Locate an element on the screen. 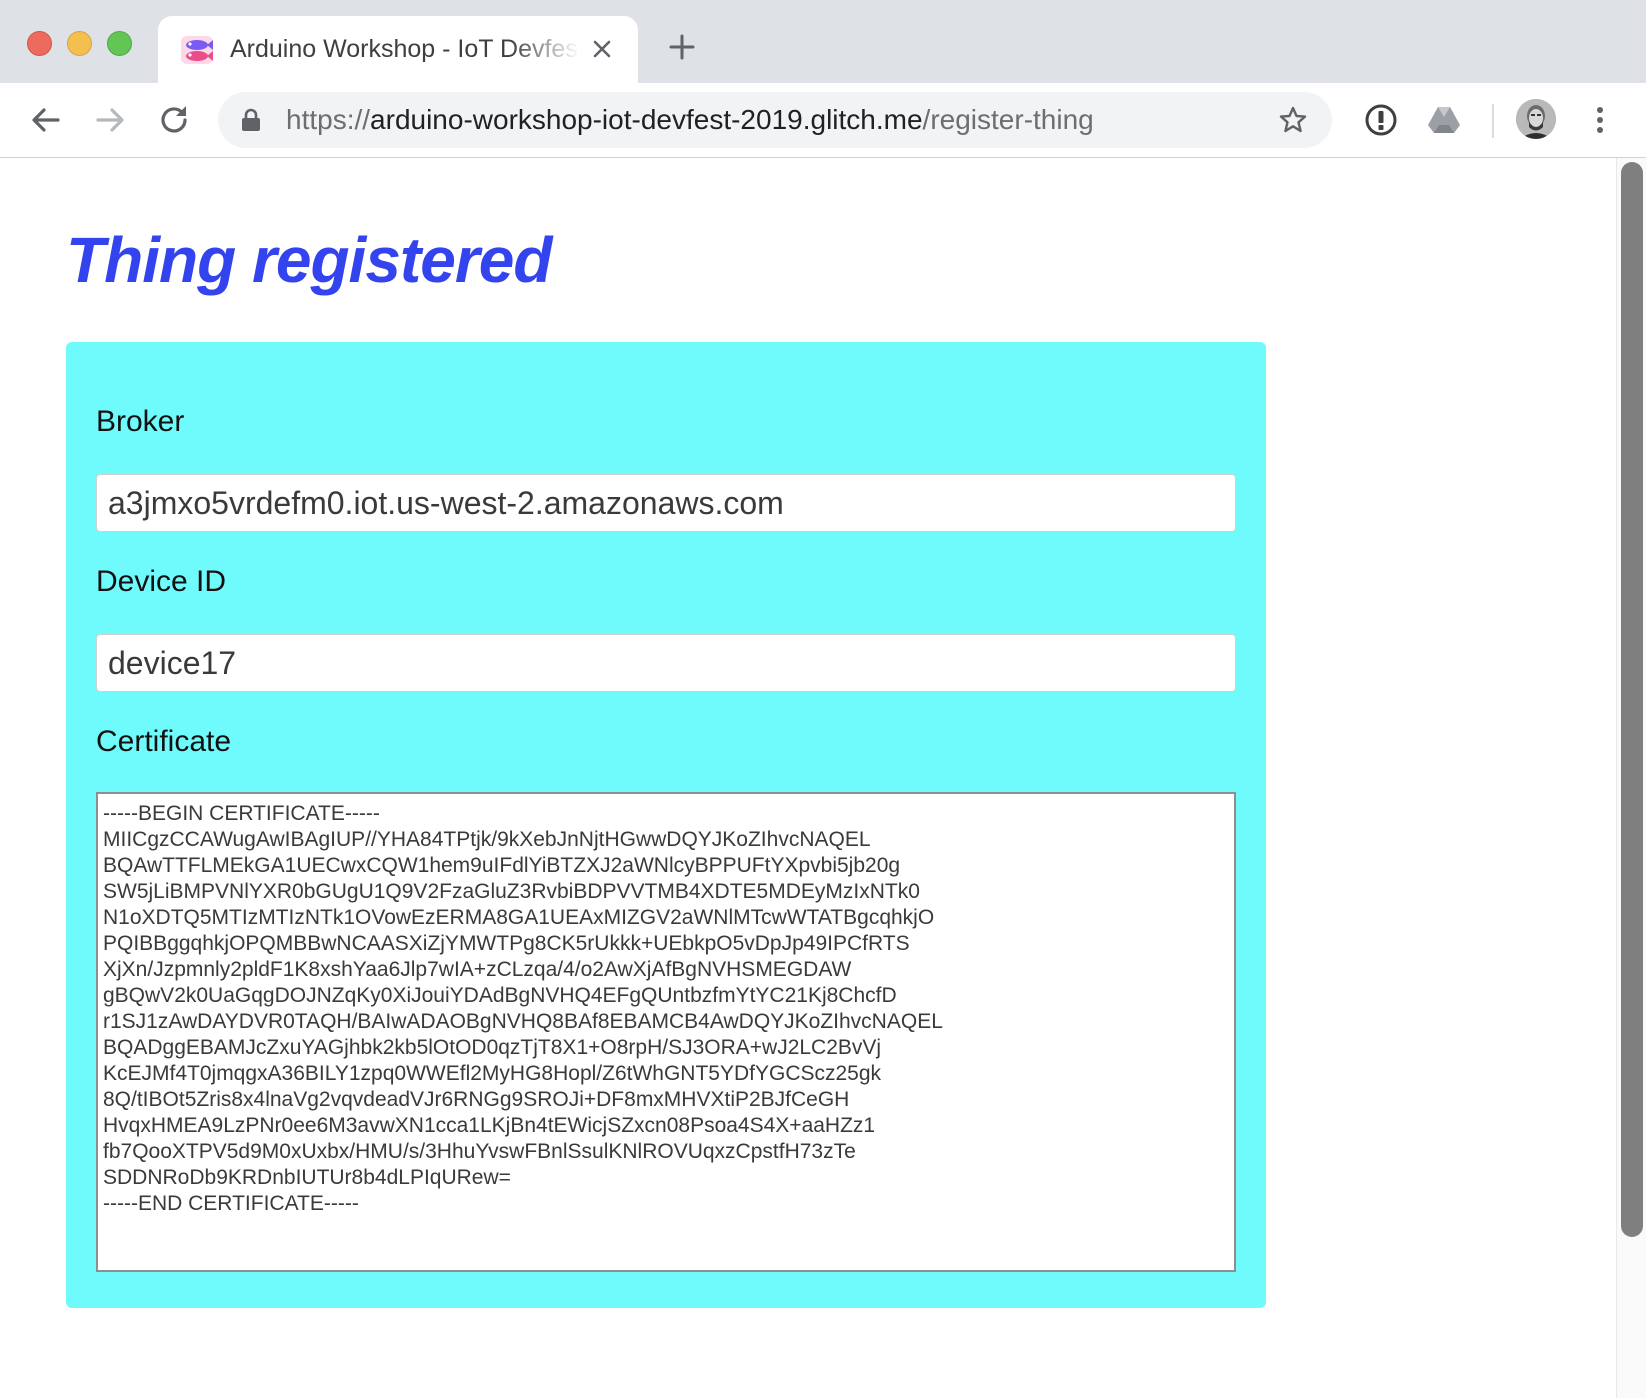 This screenshot has width=1646, height=1398. url-path: /register-thing is located at coordinates (1008, 119).